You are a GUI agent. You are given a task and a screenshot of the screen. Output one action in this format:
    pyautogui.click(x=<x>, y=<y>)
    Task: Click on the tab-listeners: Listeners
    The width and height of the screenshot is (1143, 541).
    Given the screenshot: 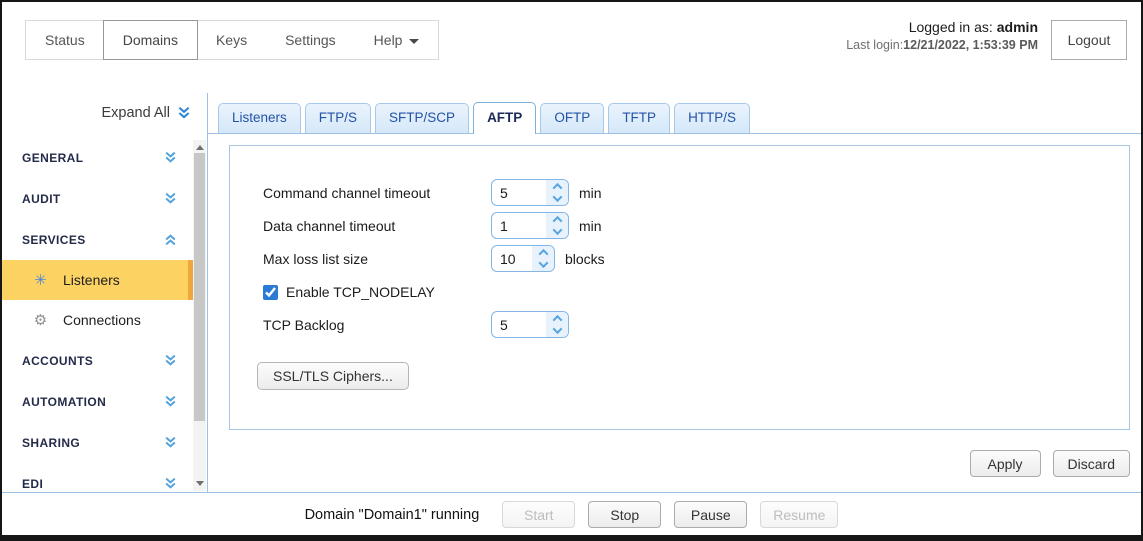 What is the action you would take?
    pyautogui.click(x=259, y=118)
    